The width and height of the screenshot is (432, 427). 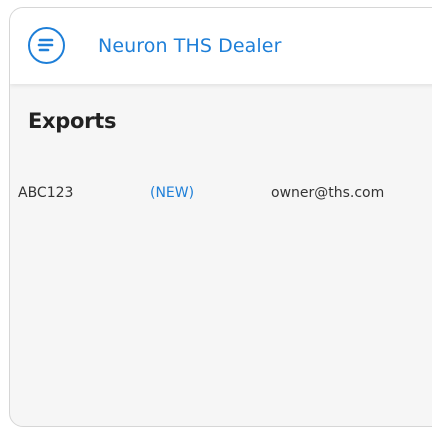 What do you see at coordinates (72, 121) in the screenshot?
I see `page-title: Exports` at bounding box center [72, 121].